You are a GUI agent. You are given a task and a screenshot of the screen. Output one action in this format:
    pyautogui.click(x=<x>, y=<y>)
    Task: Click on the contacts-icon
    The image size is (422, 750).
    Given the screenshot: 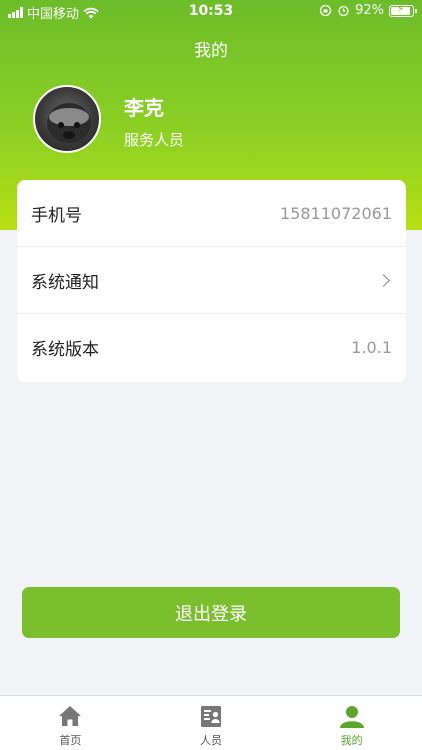 What is the action you would take?
    pyautogui.click(x=211, y=716)
    